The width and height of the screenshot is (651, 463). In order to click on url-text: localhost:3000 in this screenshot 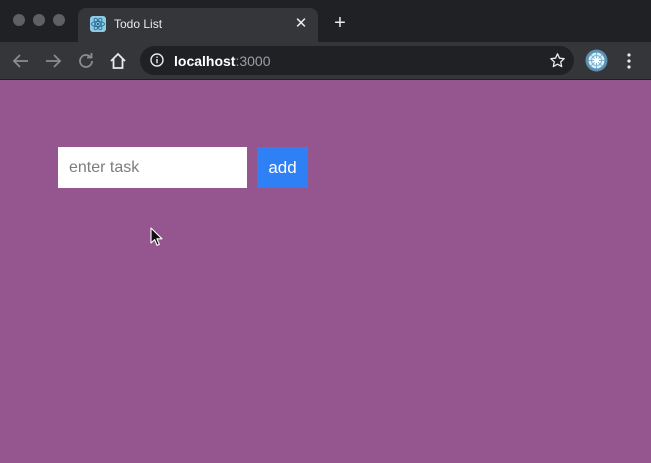, I will do `click(222, 61)`.